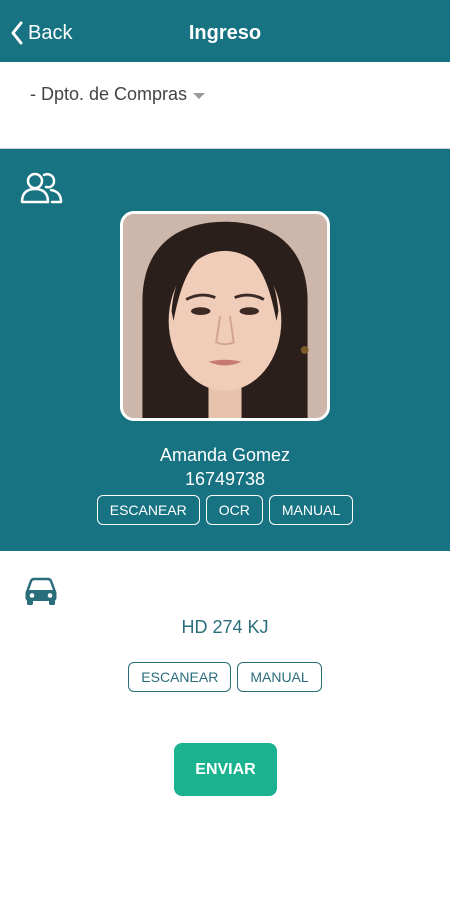 The height and width of the screenshot is (900, 450). What do you see at coordinates (109, 94) in the screenshot?
I see `department-selected-value: - Dpto. de Compras` at bounding box center [109, 94].